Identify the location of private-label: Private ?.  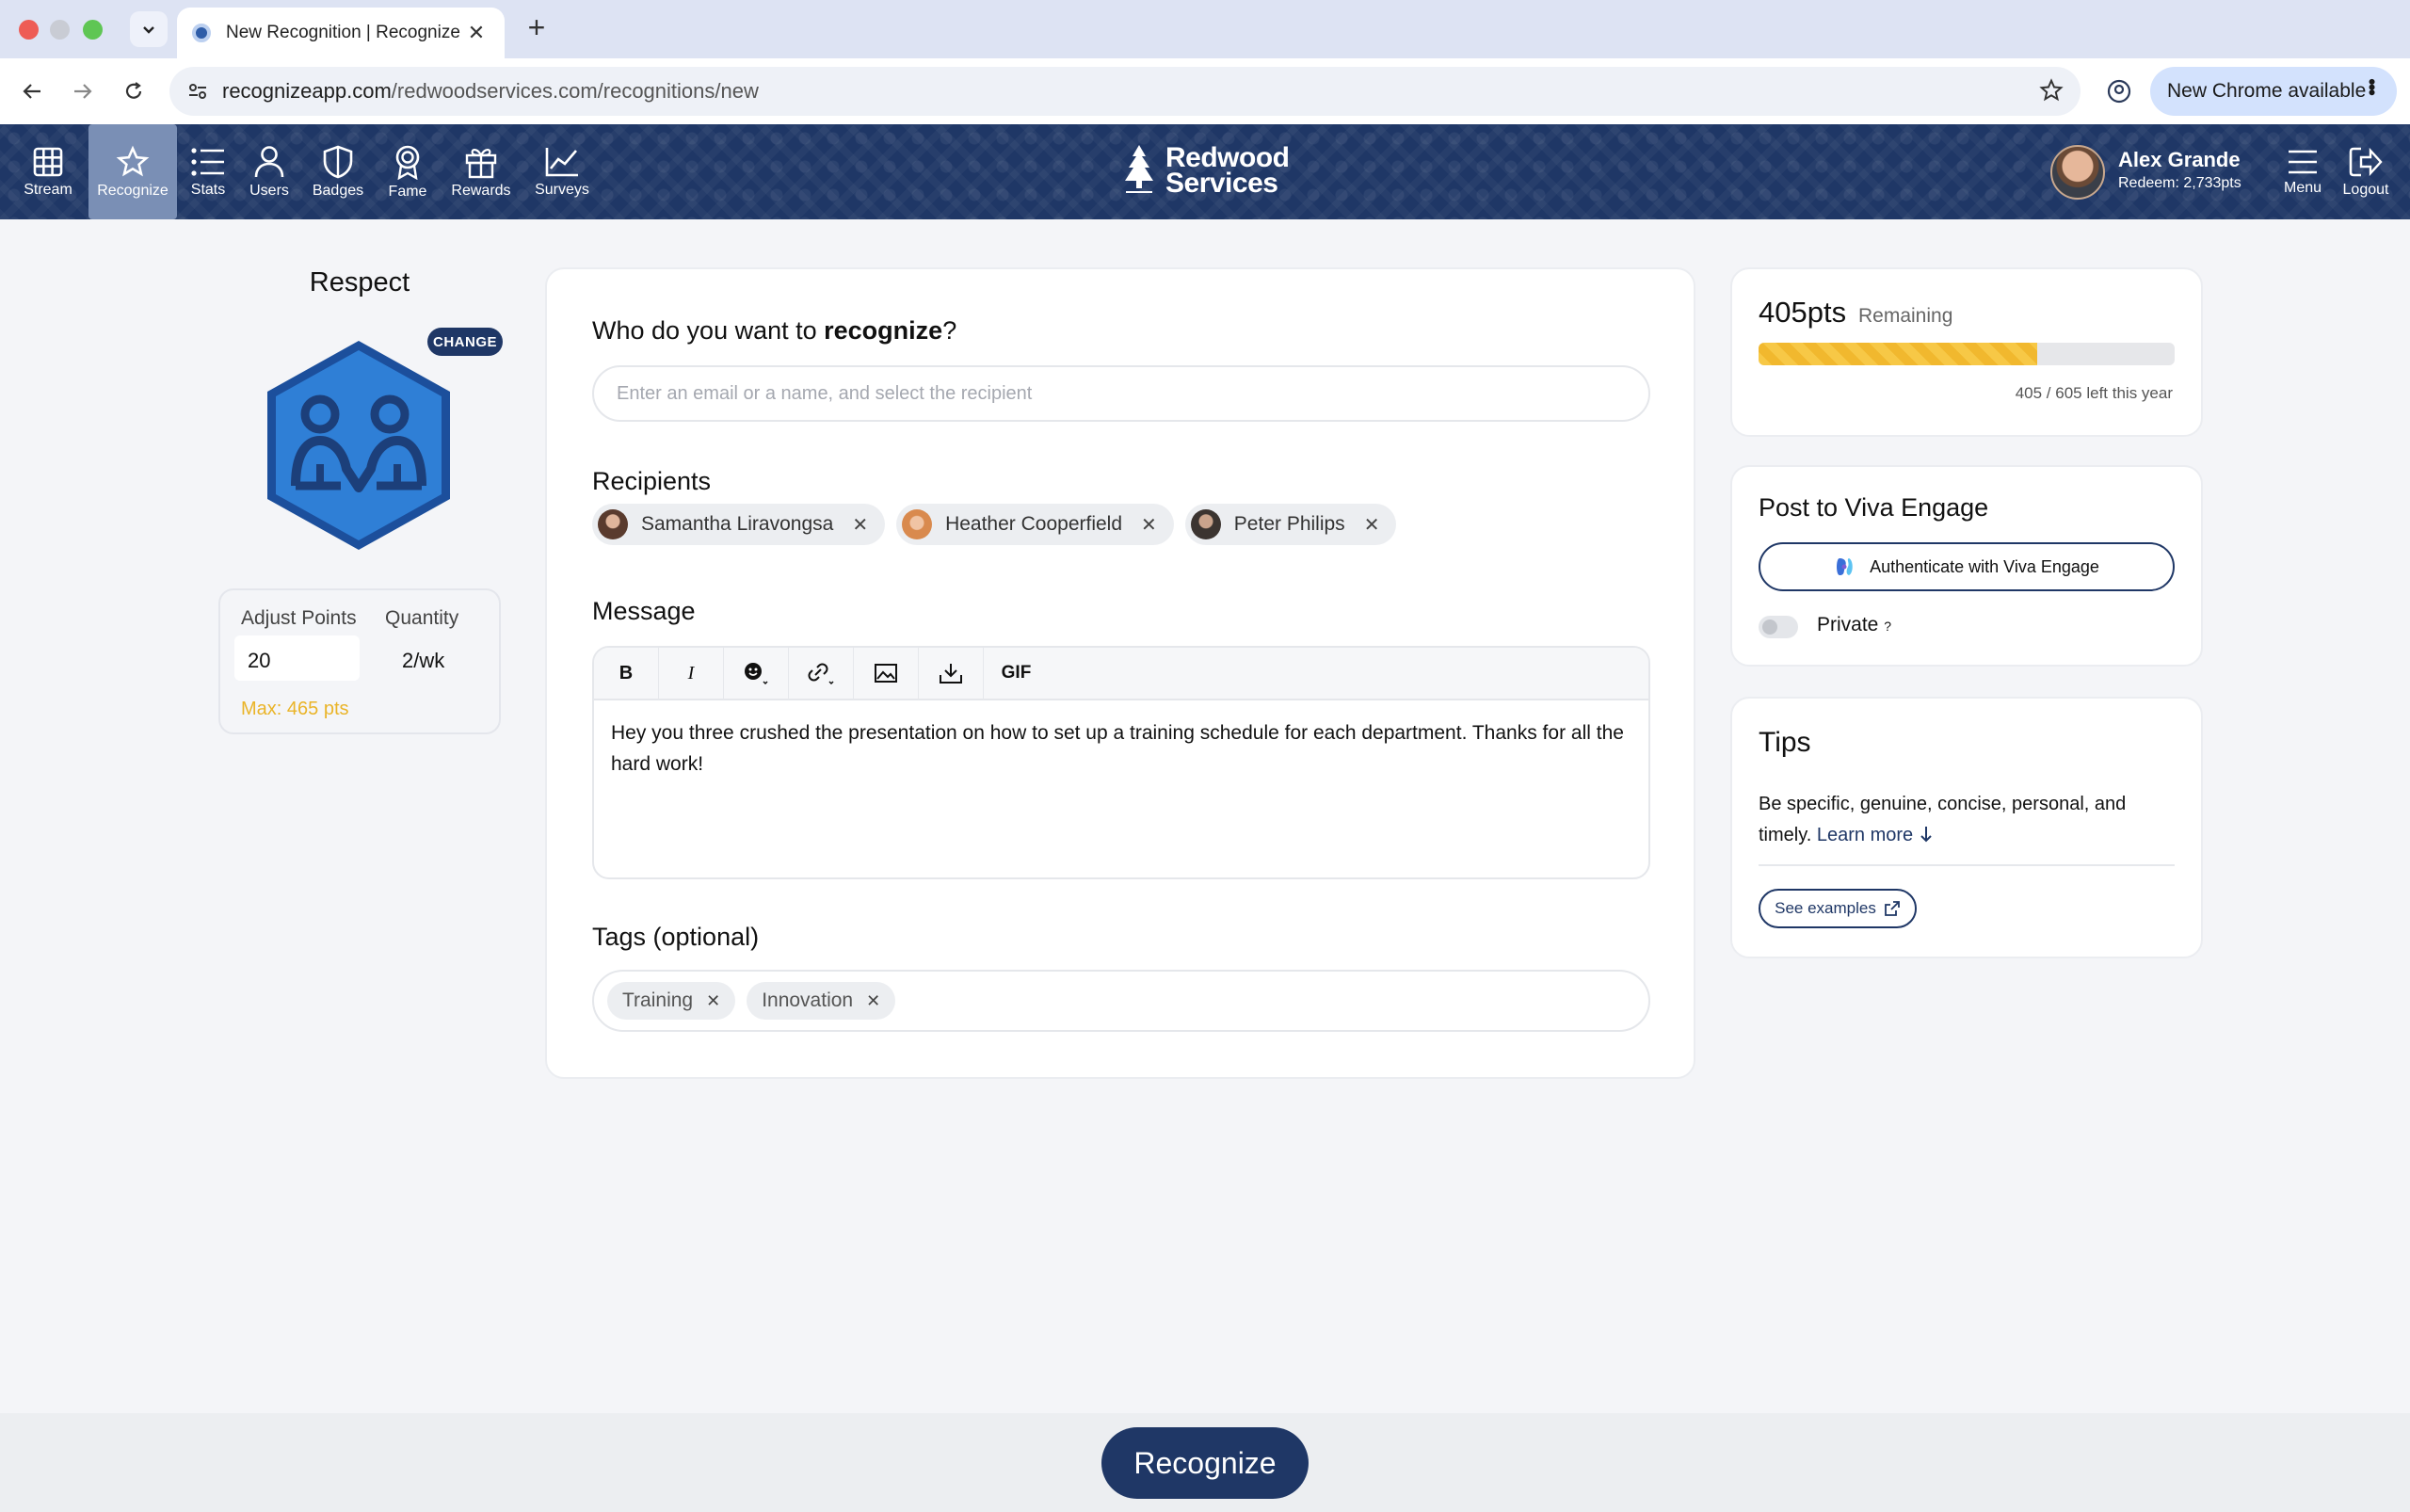
(1854, 625).